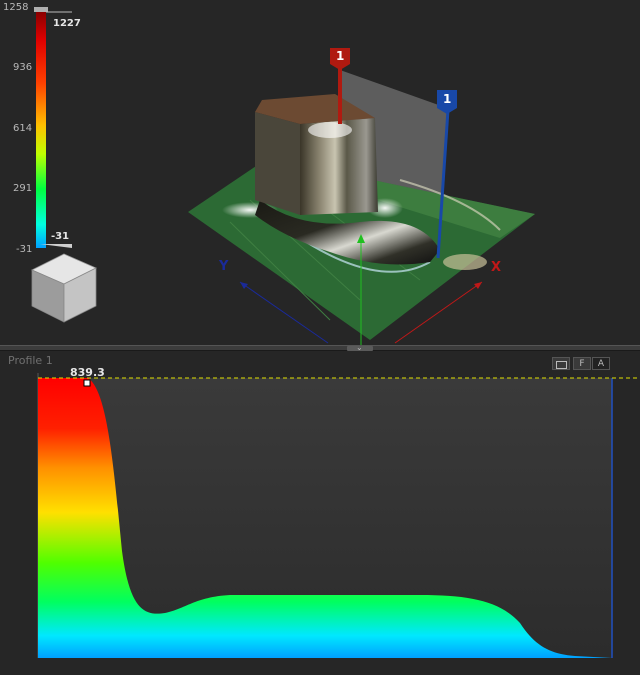 The width and height of the screenshot is (640, 675). What do you see at coordinates (277, 163) in the screenshot?
I see `surface-box-side` at bounding box center [277, 163].